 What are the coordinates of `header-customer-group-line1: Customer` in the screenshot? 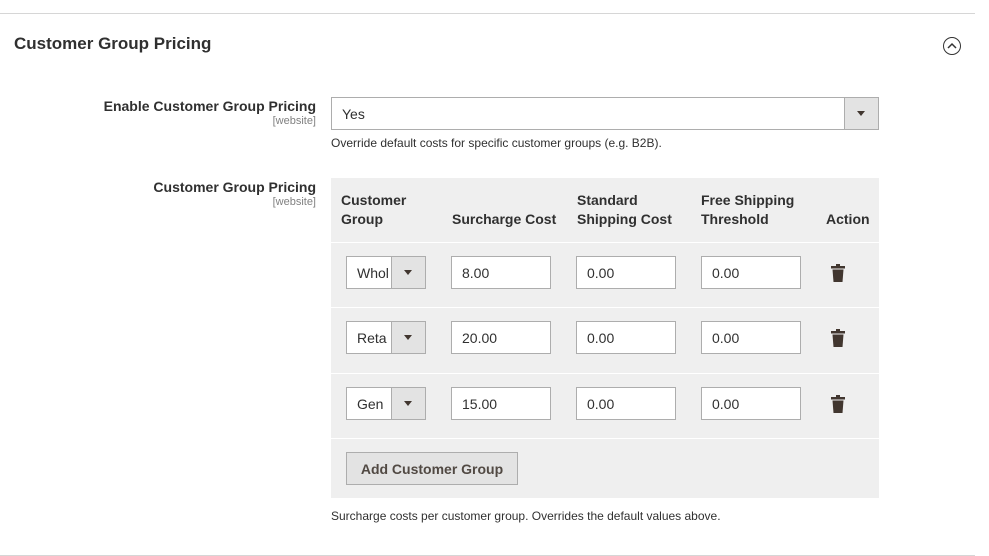 It's located at (374, 200).